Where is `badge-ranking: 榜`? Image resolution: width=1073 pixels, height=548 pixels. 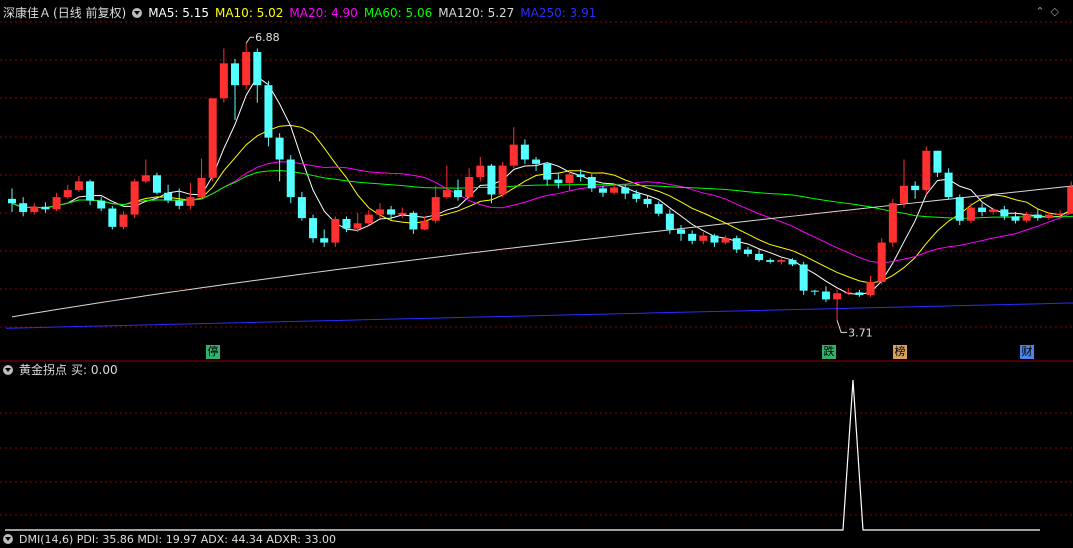
badge-ranking: 榜 is located at coordinates (900, 352).